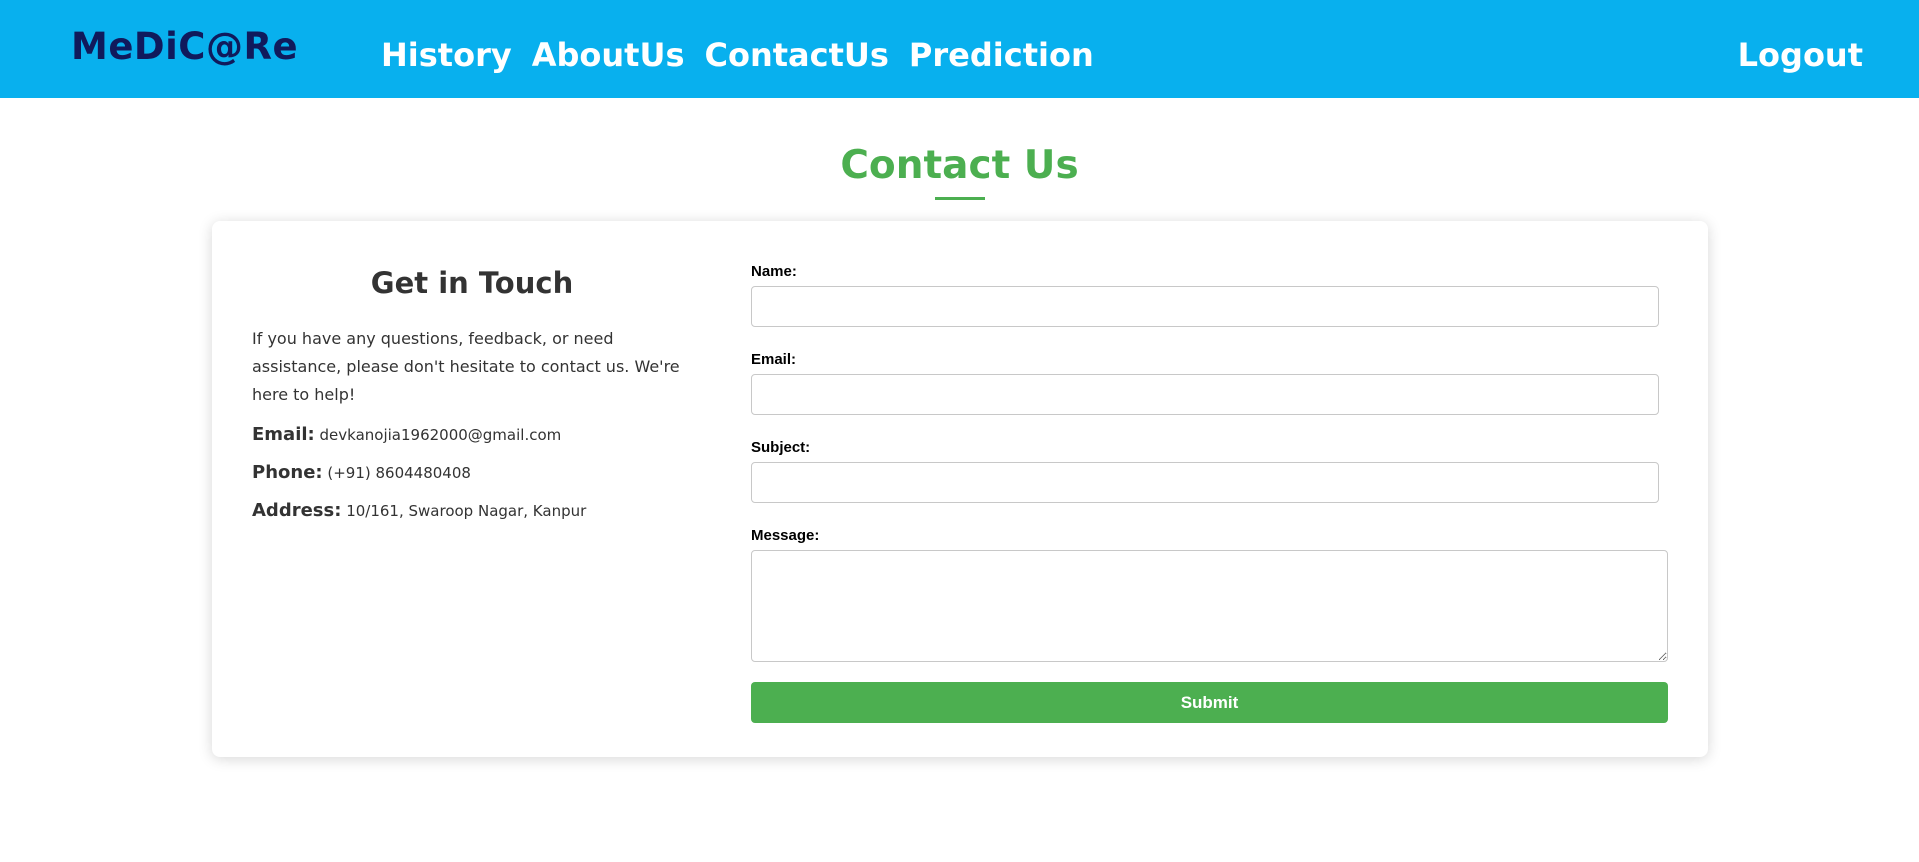  What do you see at coordinates (796, 55) in the screenshot?
I see `nav-link-contact-us: ContactUs` at bounding box center [796, 55].